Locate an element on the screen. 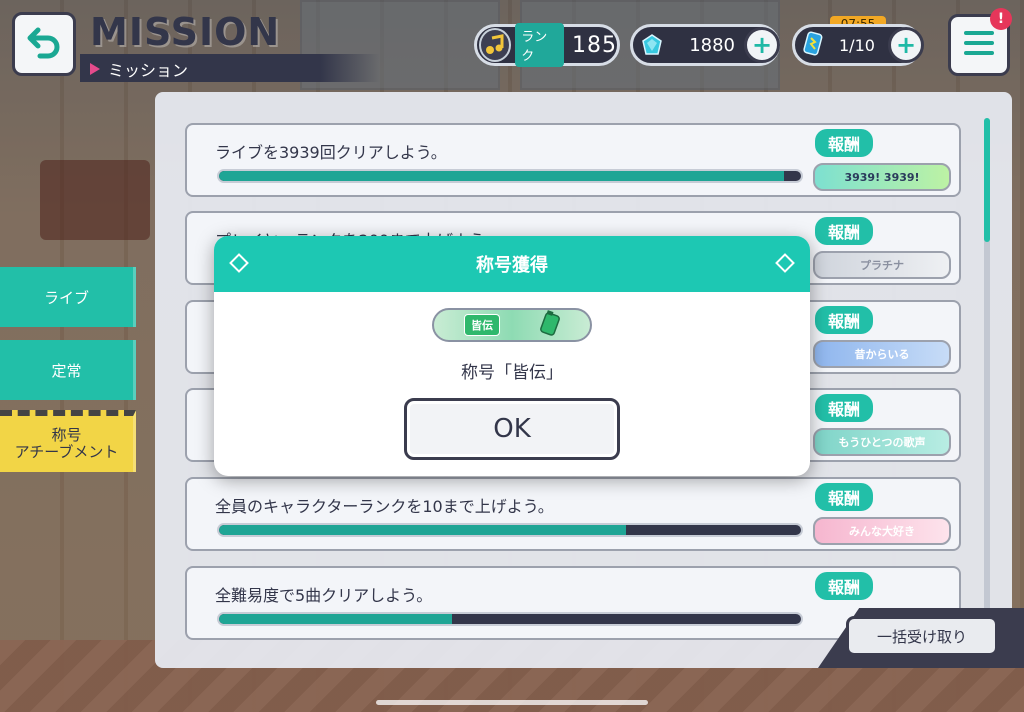  tab-regular: 定常 is located at coordinates (68, 370).